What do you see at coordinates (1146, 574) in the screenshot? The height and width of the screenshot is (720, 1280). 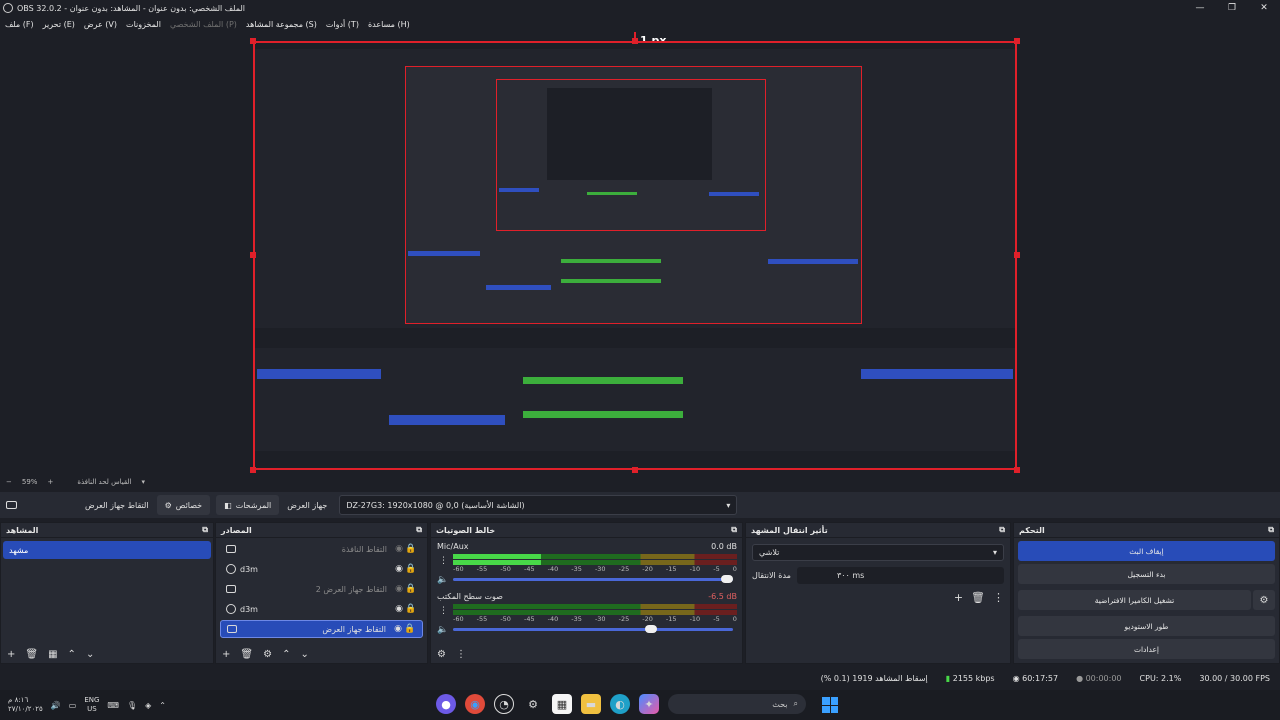 I see `start-recording-button: بدء التسجيل` at bounding box center [1146, 574].